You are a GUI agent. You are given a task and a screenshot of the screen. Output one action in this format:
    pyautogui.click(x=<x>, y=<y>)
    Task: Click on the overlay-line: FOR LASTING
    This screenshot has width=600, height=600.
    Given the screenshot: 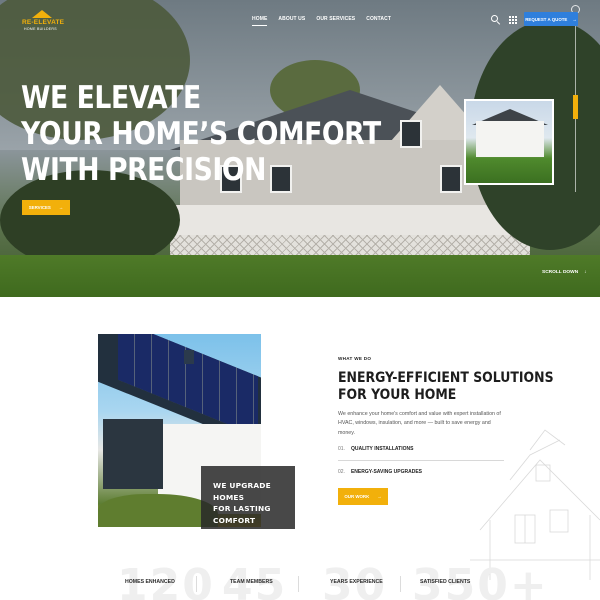 What is the action you would take?
    pyautogui.click(x=242, y=508)
    